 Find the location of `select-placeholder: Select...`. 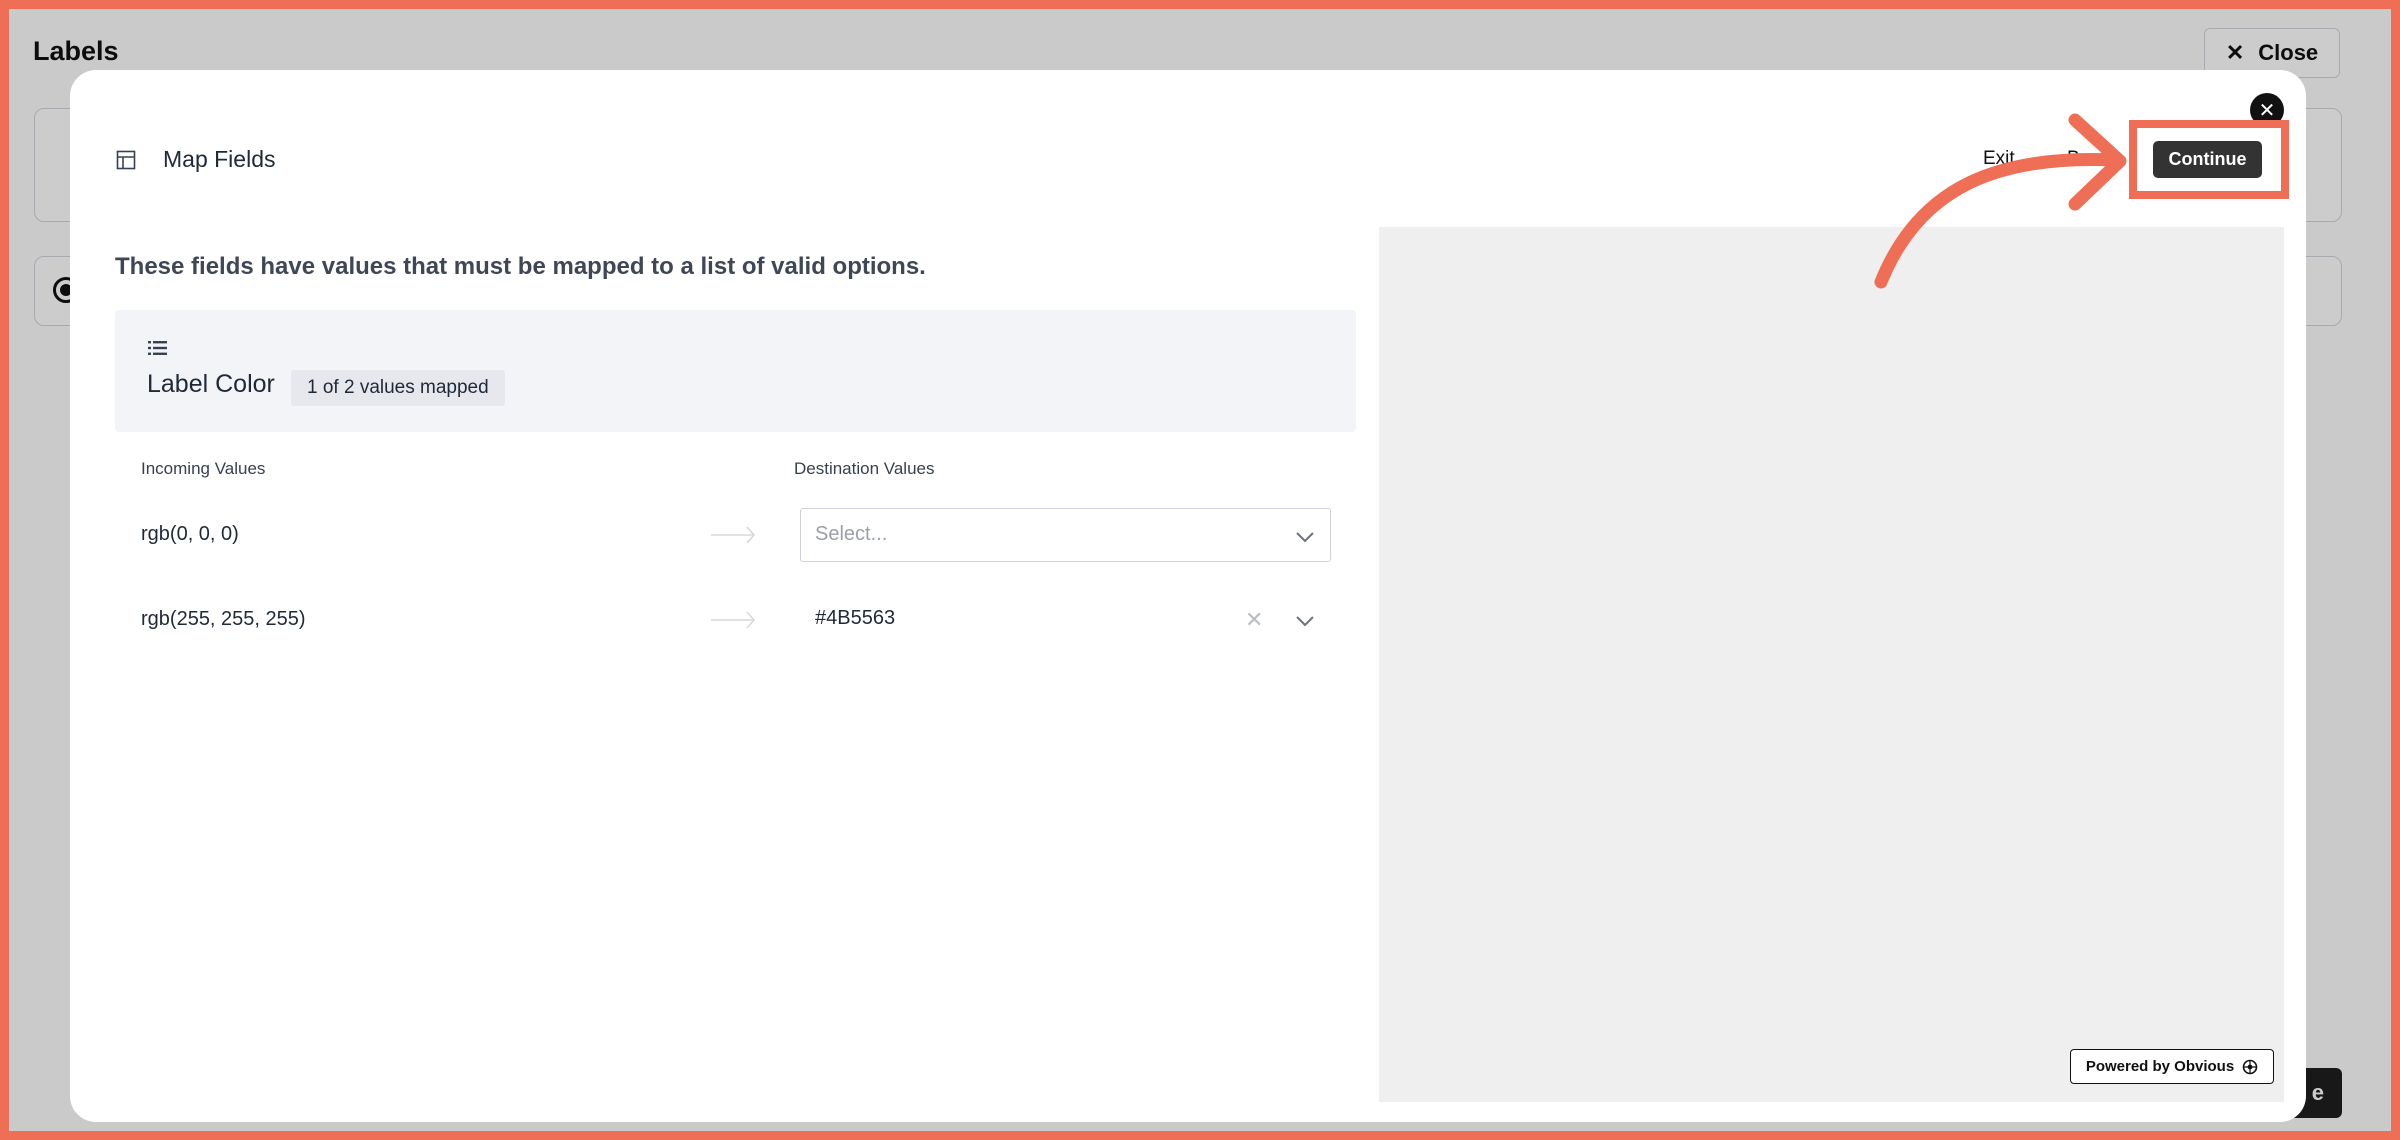

select-placeholder: Select... is located at coordinates (851, 534).